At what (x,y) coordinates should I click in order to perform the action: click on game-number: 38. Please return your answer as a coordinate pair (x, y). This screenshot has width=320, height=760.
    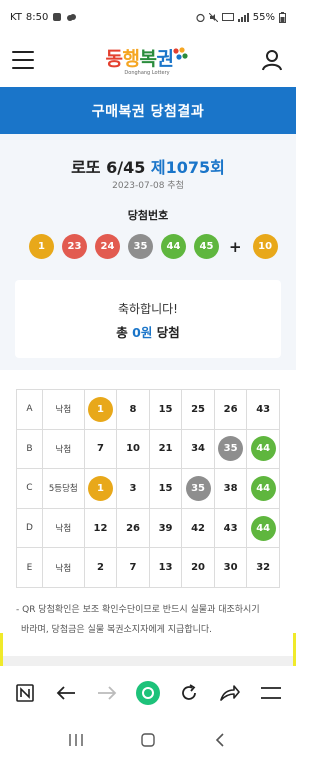
    Looking at the image, I should click on (230, 488).